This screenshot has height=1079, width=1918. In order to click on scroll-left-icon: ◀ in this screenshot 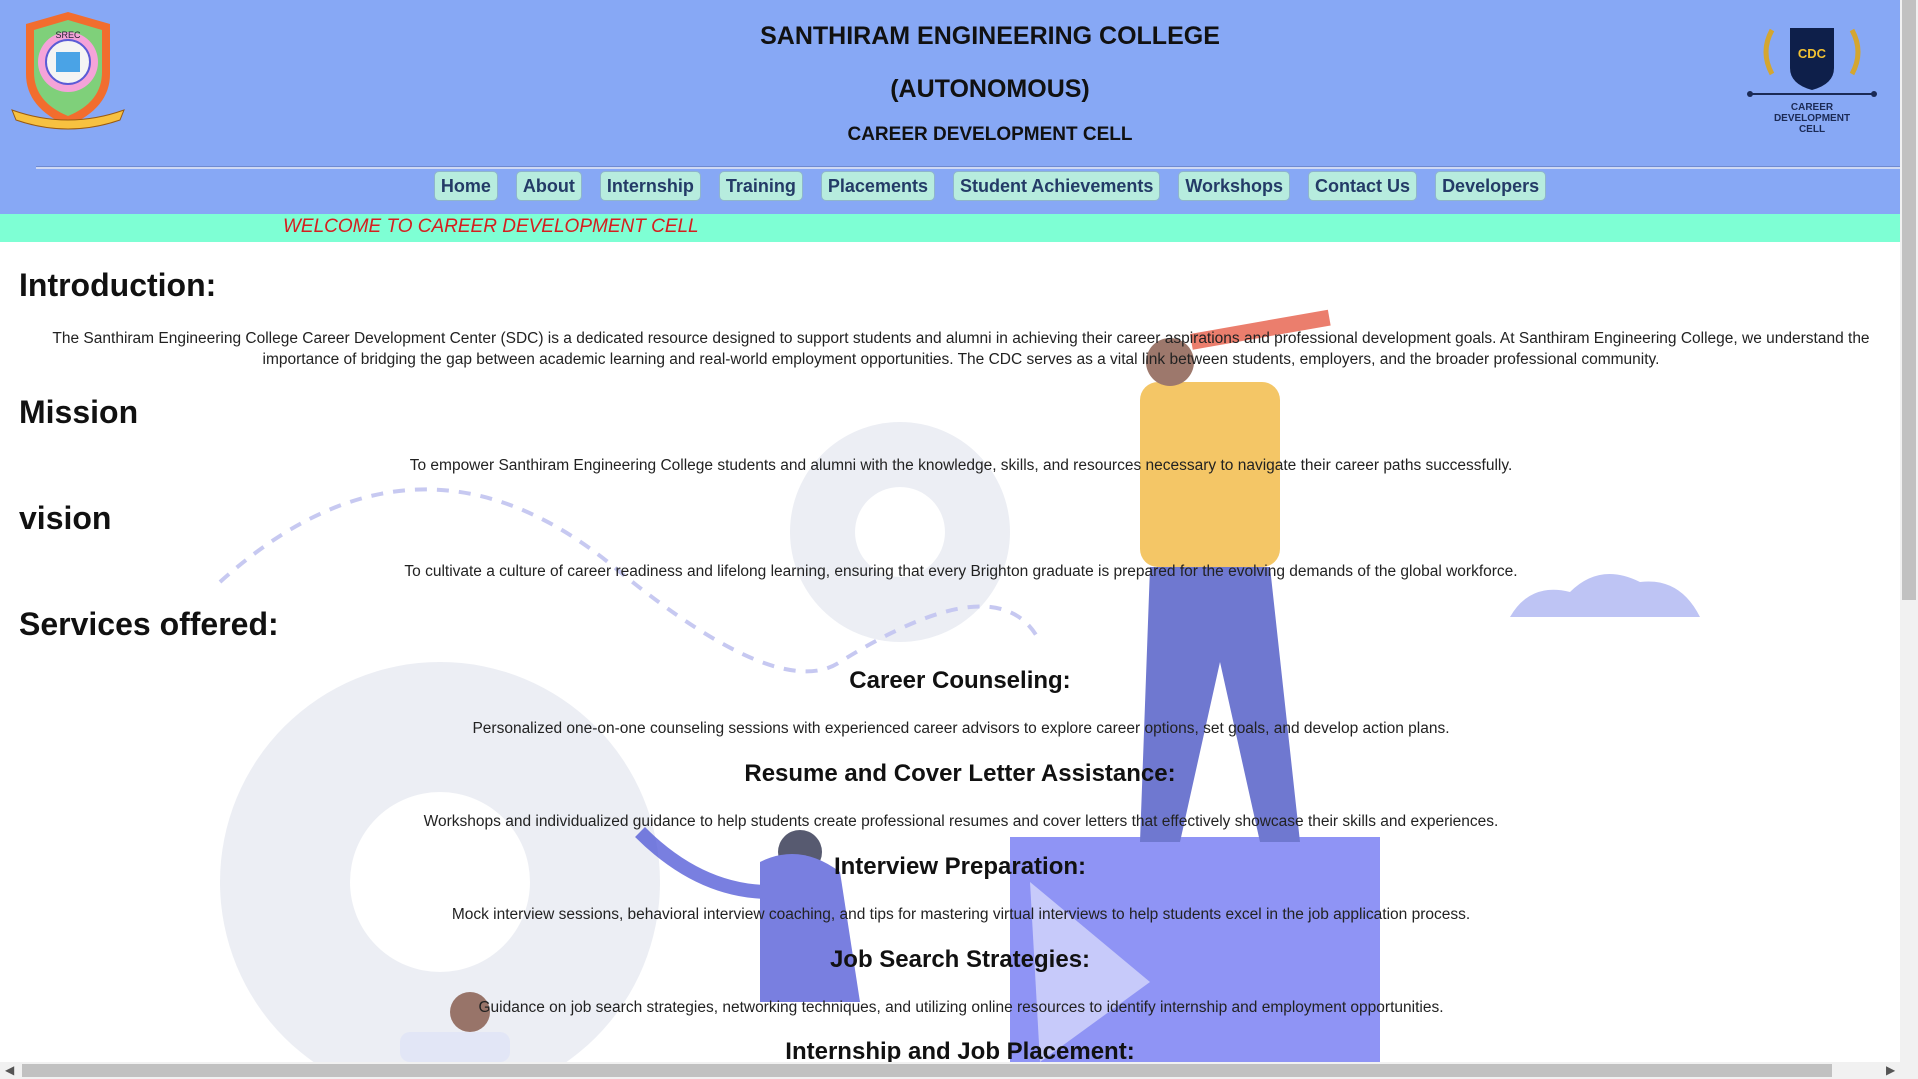, I will do `click(9, 1070)`.